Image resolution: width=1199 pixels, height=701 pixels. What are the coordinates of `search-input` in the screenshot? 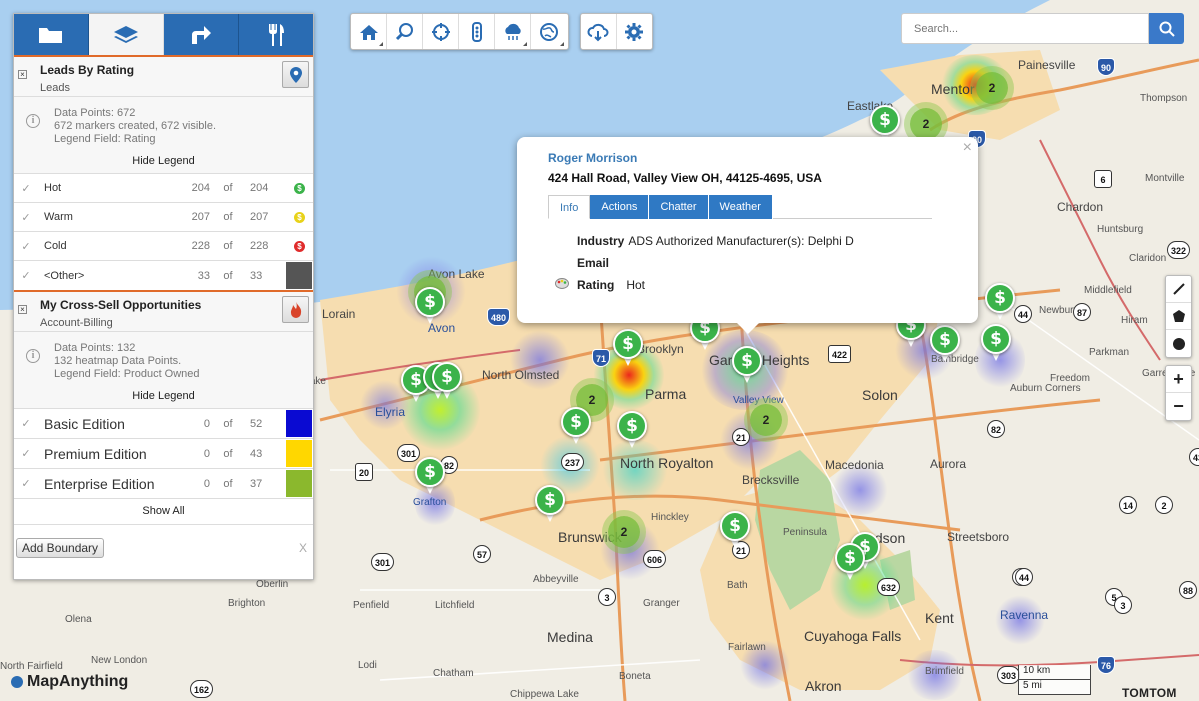 It's located at (1025, 28).